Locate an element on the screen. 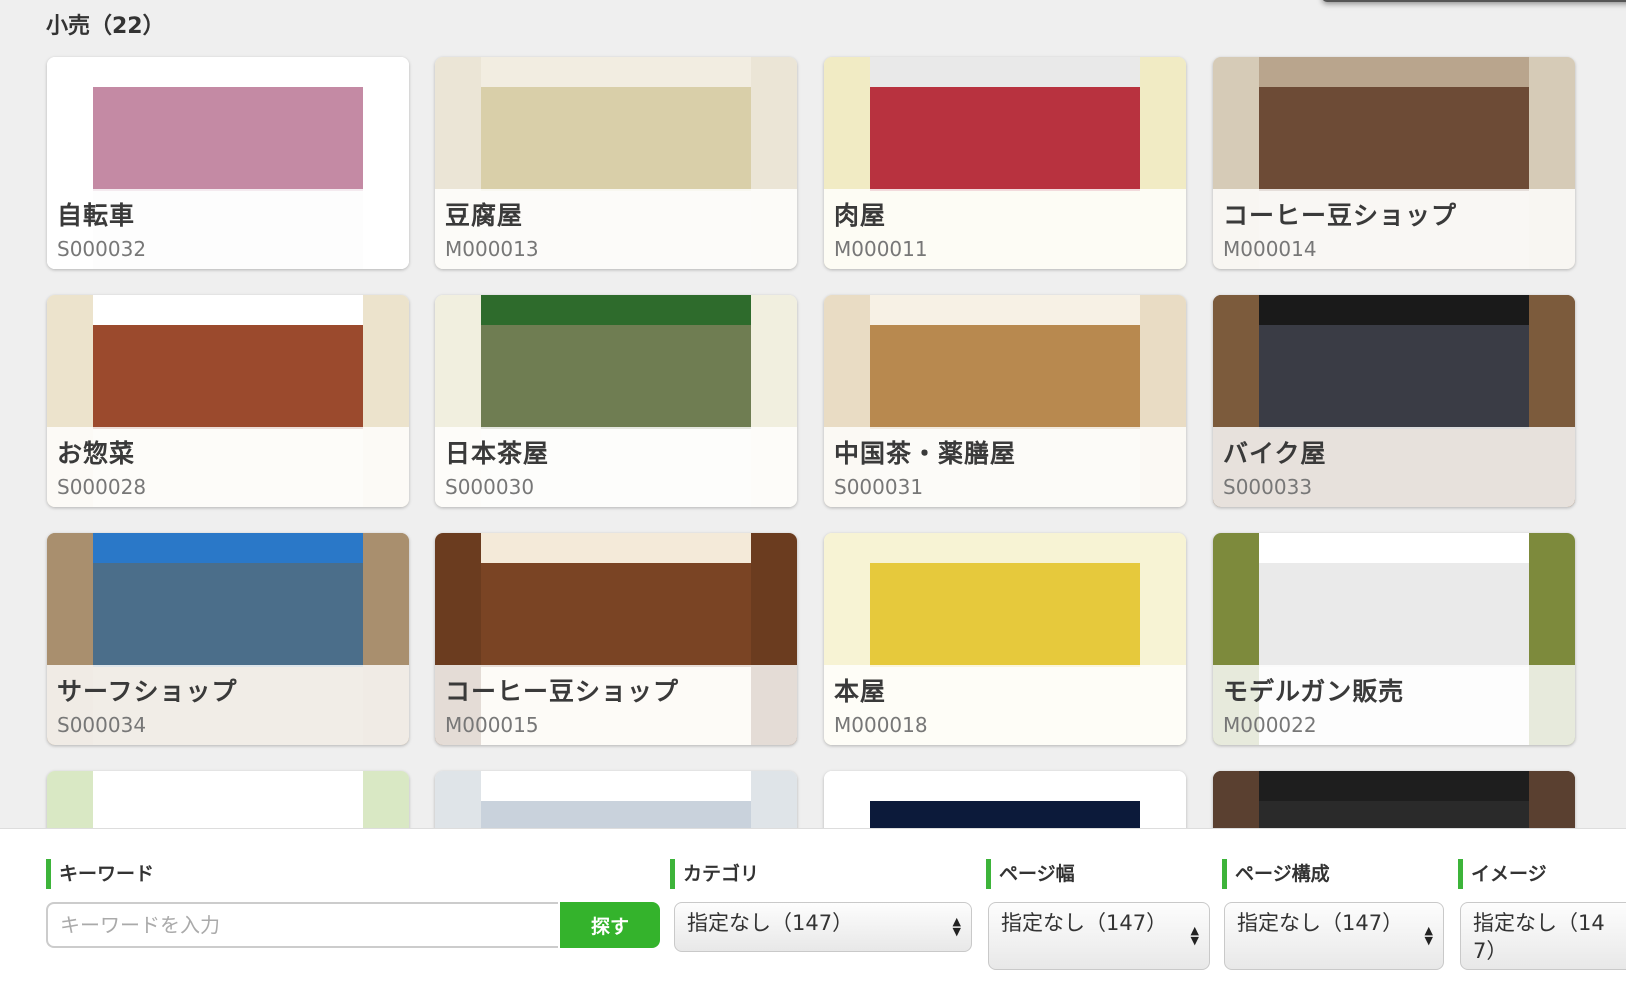  template-card: バイク屋 S000033 is located at coordinates (1394, 401).